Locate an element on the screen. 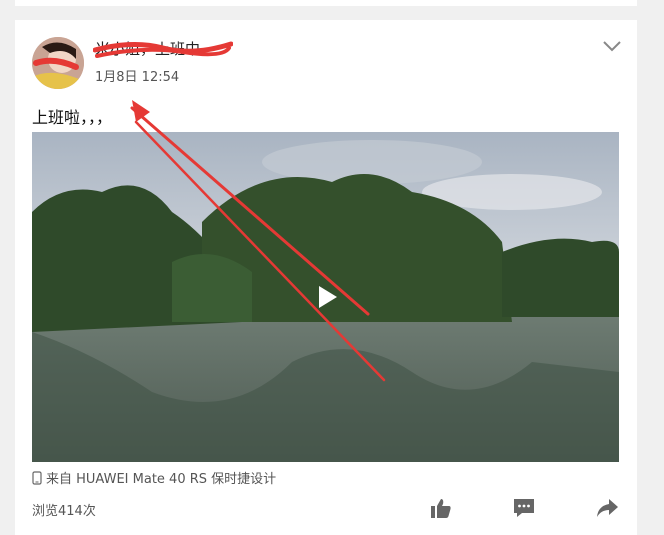 The height and width of the screenshot is (535, 664). device-info: 来自 HUAWEI Mate 40 RS 保时捷设计 is located at coordinates (154, 477).